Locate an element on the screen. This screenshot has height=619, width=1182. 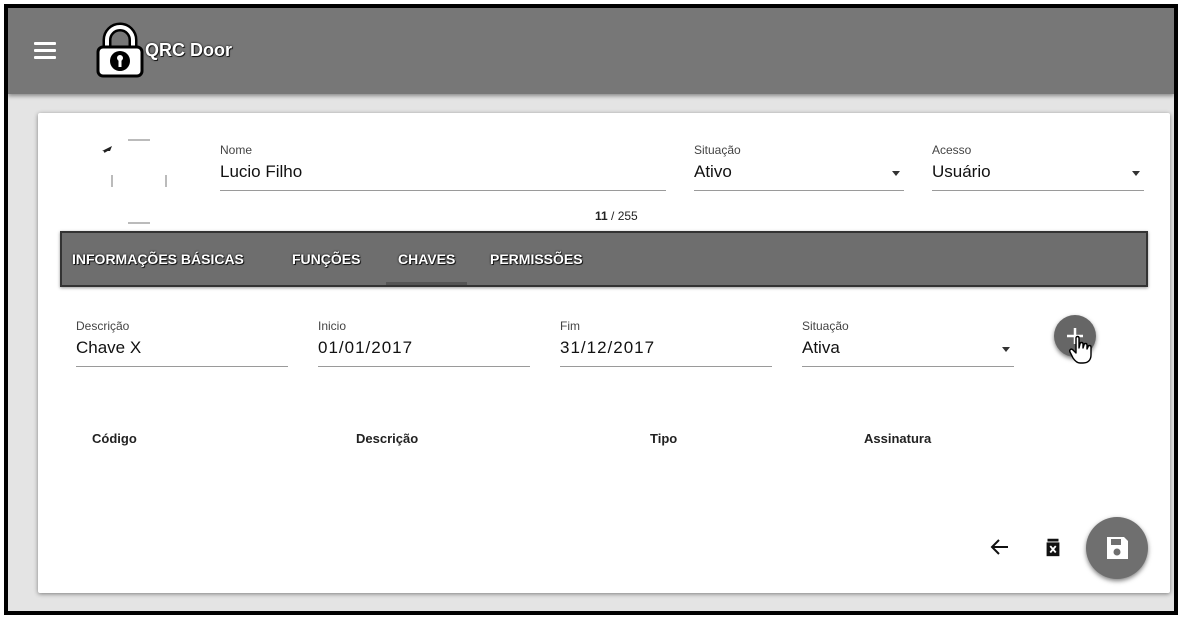
key-end-label: Fim is located at coordinates (570, 326).